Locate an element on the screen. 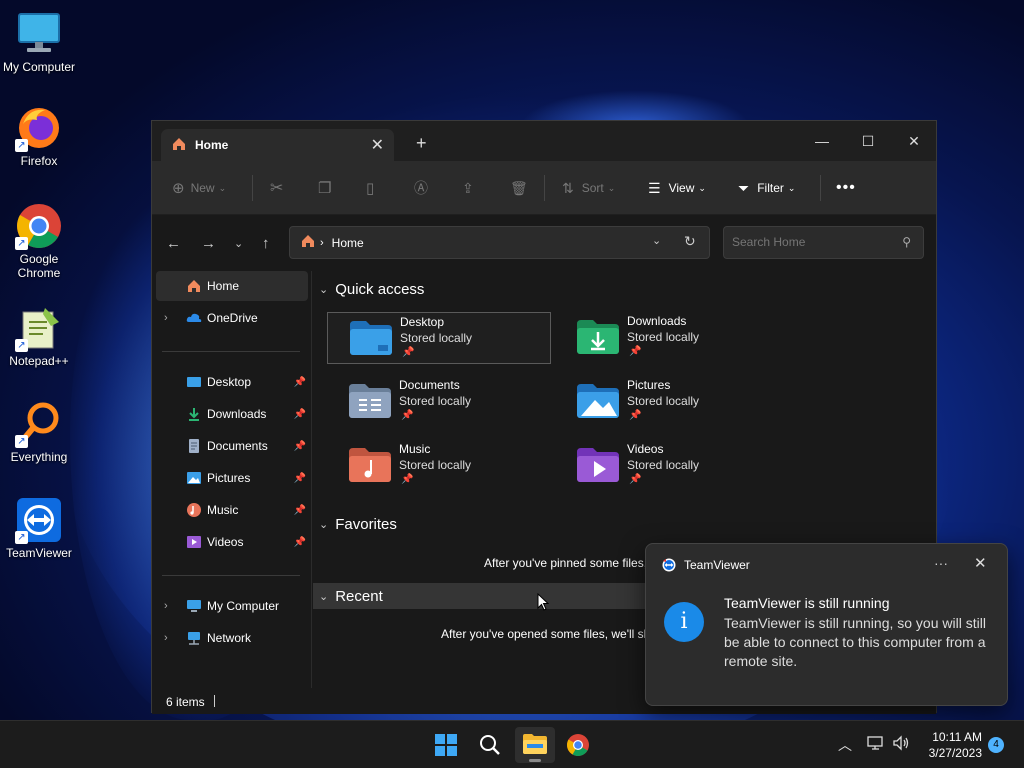 The width and height of the screenshot is (1024, 768). sidebar-item-my-computer: › My Computer is located at coordinates (232, 606).